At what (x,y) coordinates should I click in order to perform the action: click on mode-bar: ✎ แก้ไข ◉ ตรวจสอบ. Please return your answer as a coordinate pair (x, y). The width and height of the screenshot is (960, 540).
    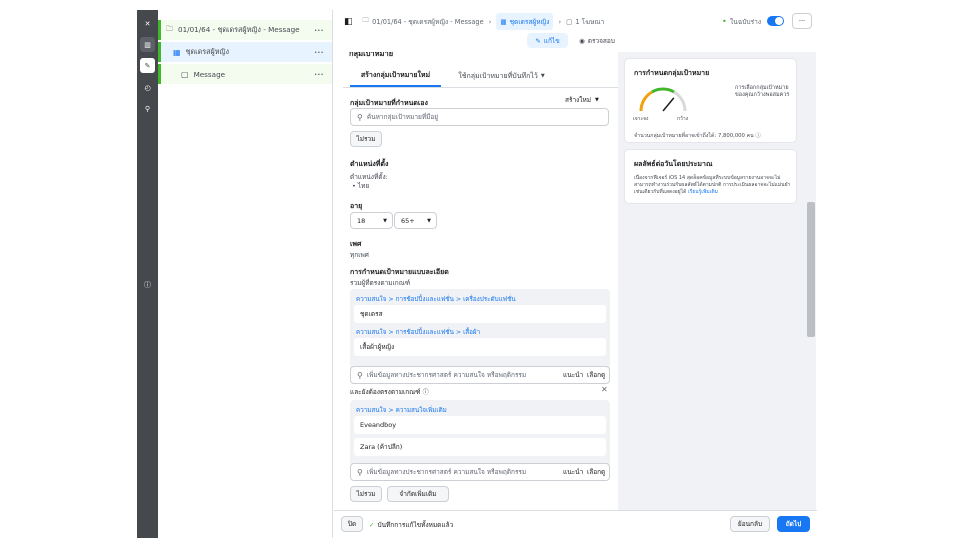
    Looking at the image, I should click on (575, 42).